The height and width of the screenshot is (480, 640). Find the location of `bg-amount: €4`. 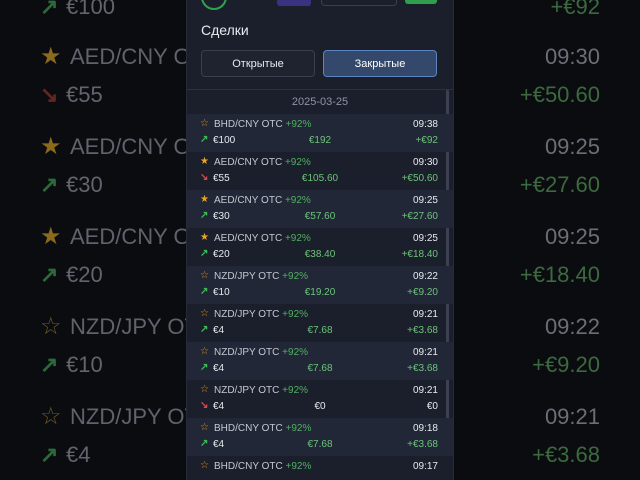

bg-amount: €4 is located at coordinates (78, 454).